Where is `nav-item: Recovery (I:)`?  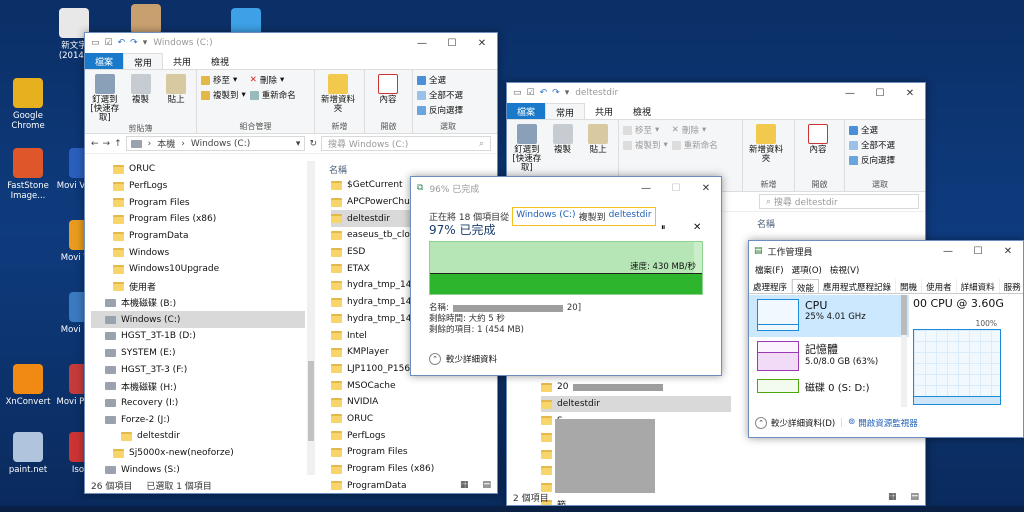
nav-item: Recovery (I:) is located at coordinates (198, 403).